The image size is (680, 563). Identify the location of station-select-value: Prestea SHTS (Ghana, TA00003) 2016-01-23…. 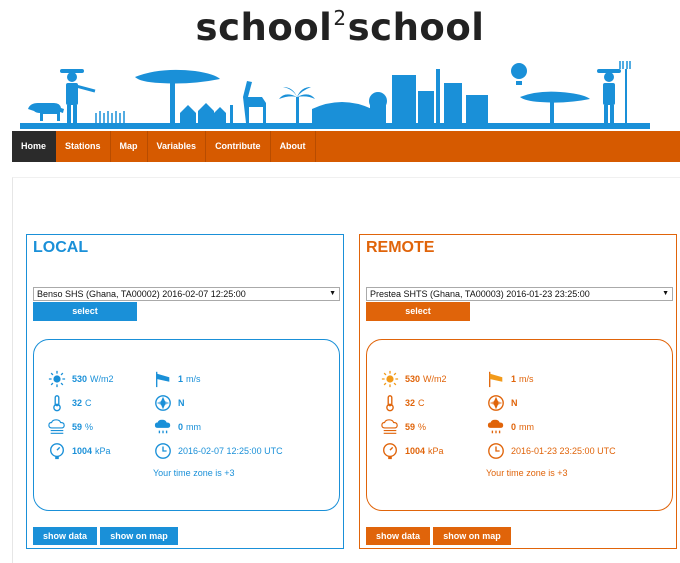
(480, 294).